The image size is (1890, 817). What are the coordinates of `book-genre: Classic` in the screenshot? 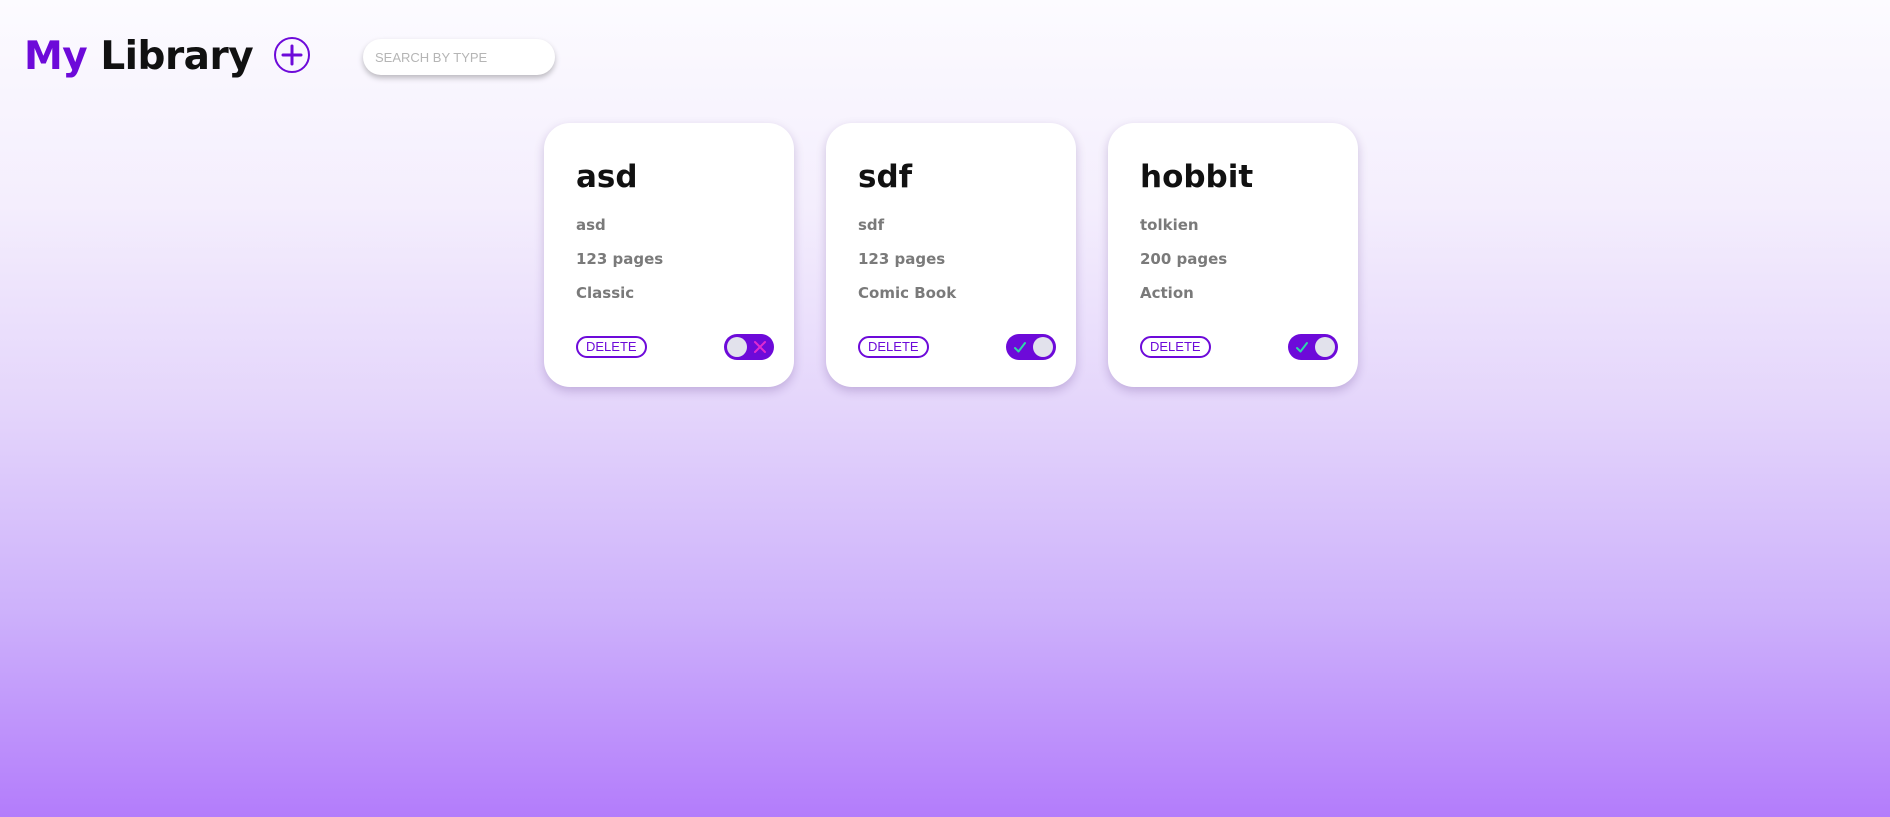 It's located at (605, 293).